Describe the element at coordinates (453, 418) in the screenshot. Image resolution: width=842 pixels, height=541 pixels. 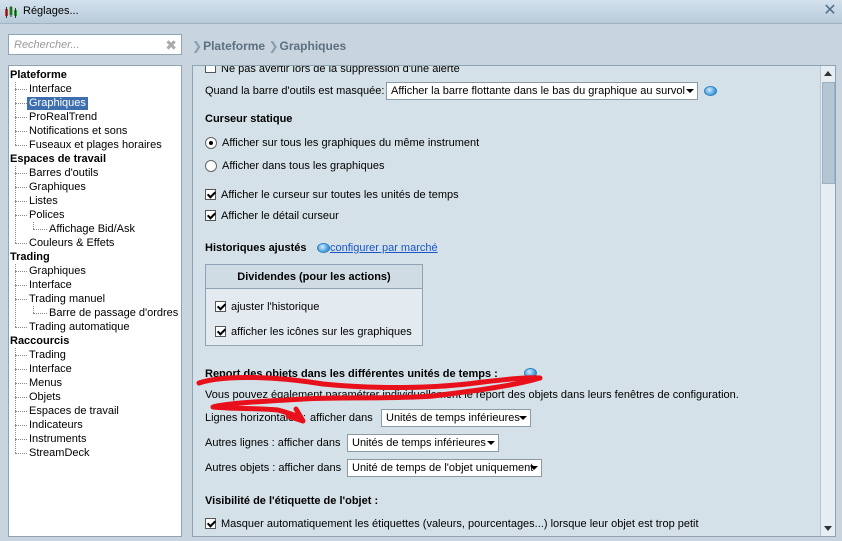
I see `lignes-horizontales-value: Unités de temps inférieures` at that location.